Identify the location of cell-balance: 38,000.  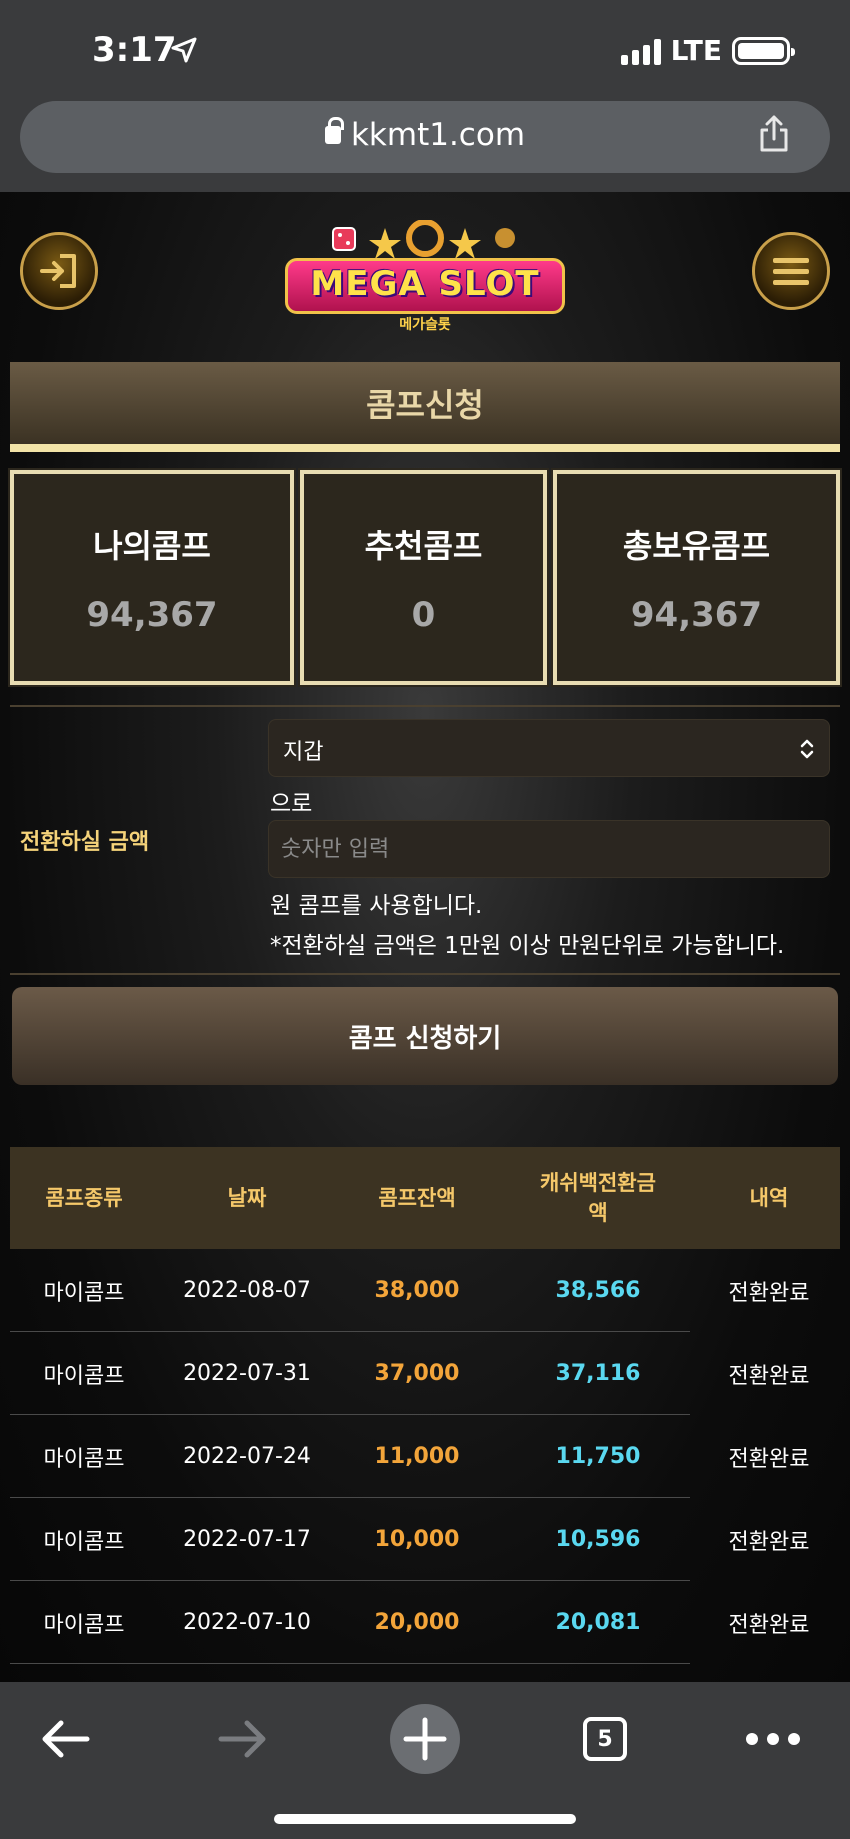
(417, 1290).